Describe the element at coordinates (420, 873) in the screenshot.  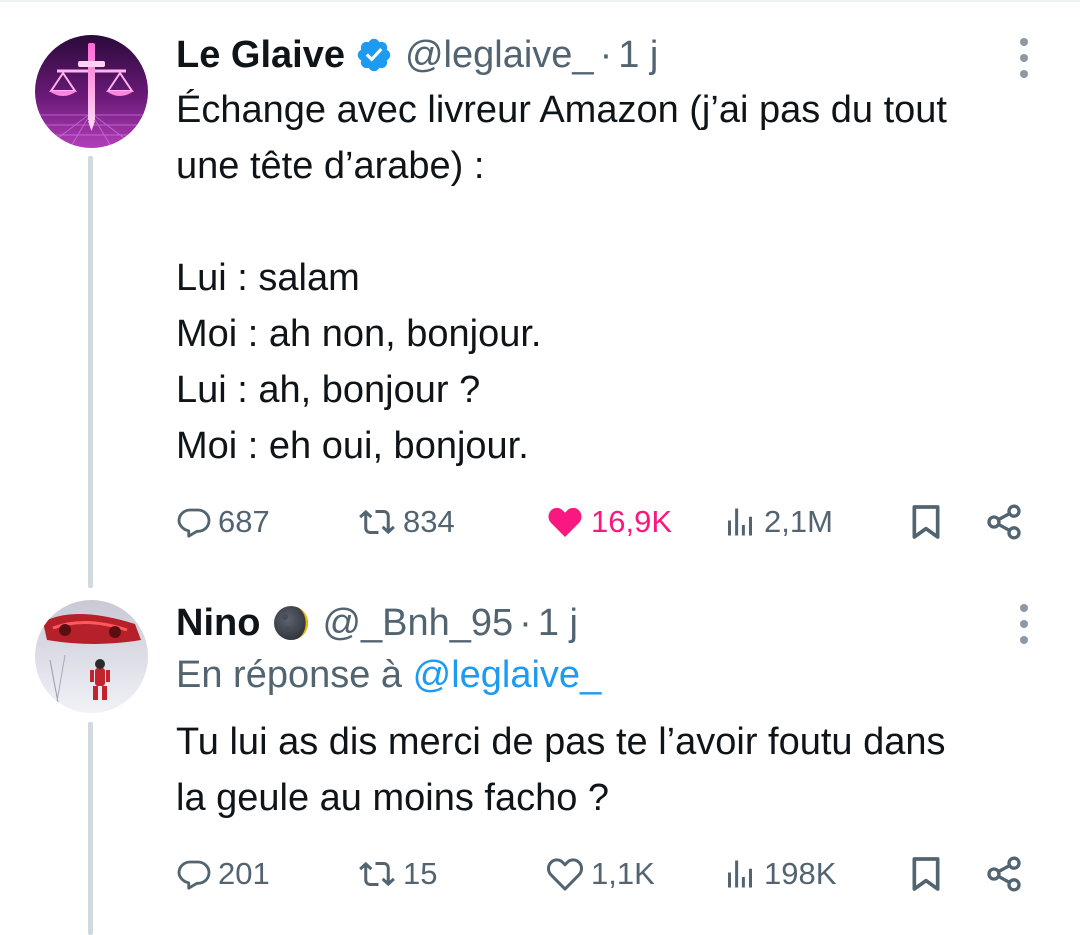
I see `retweet-count: 15` at that location.